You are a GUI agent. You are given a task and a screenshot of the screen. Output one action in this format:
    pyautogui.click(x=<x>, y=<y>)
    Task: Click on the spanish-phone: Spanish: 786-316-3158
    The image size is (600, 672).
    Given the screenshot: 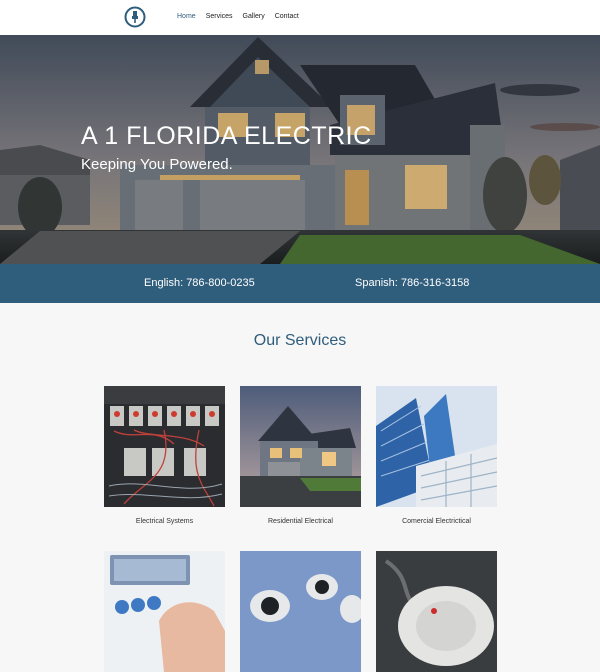 What is the action you would take?
    pyautogui.click(x=412, y=283)
    